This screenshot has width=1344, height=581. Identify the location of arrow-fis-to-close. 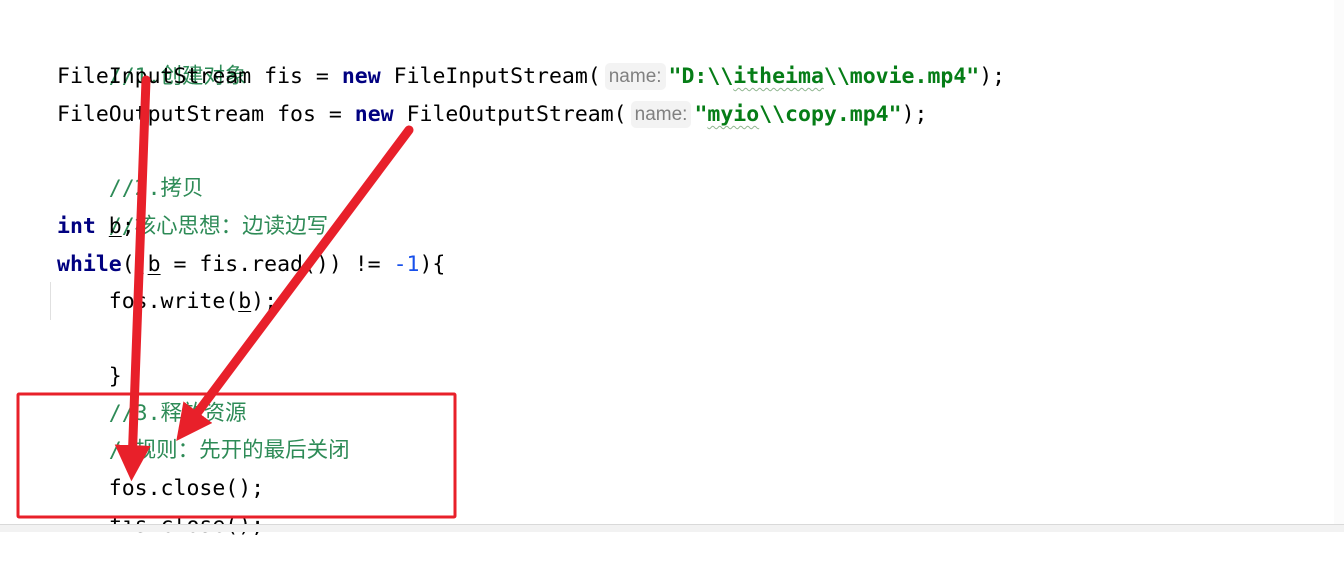
(132, 278).